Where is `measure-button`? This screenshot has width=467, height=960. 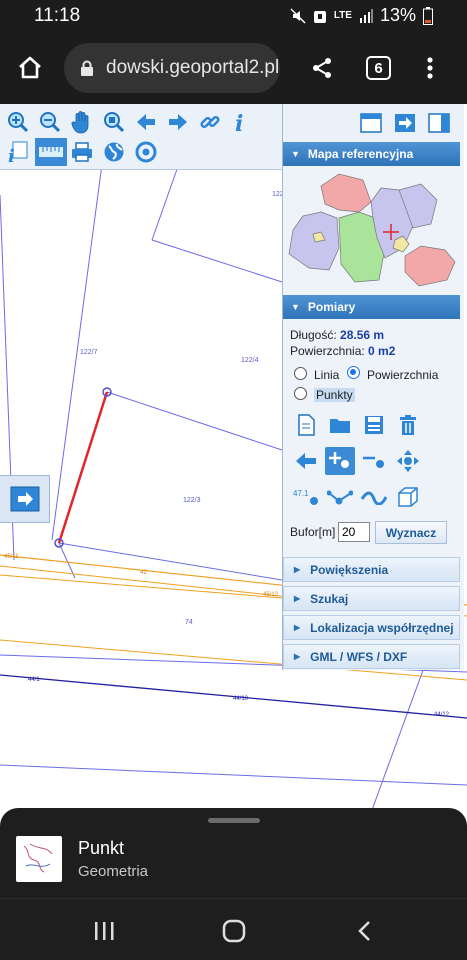 measure-button is located at coordinates (51, 152).